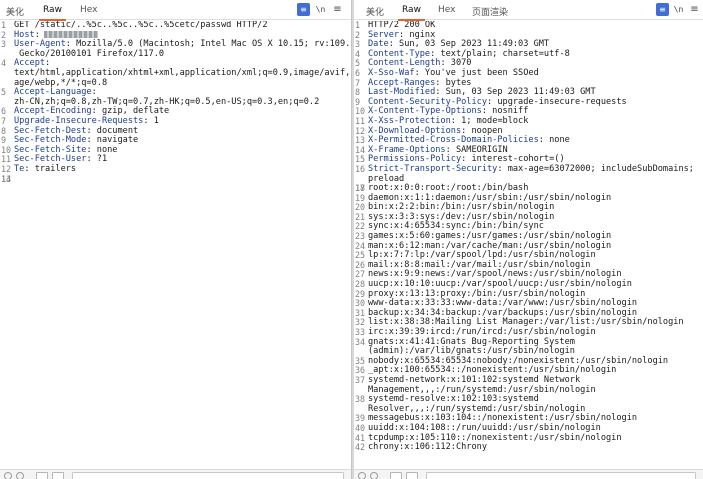 The width and height of the screenshot is (703, 479). Describe the element at coordinates (402, 92) in the screenshot. I see `header-name: Last-Modified` at that location.